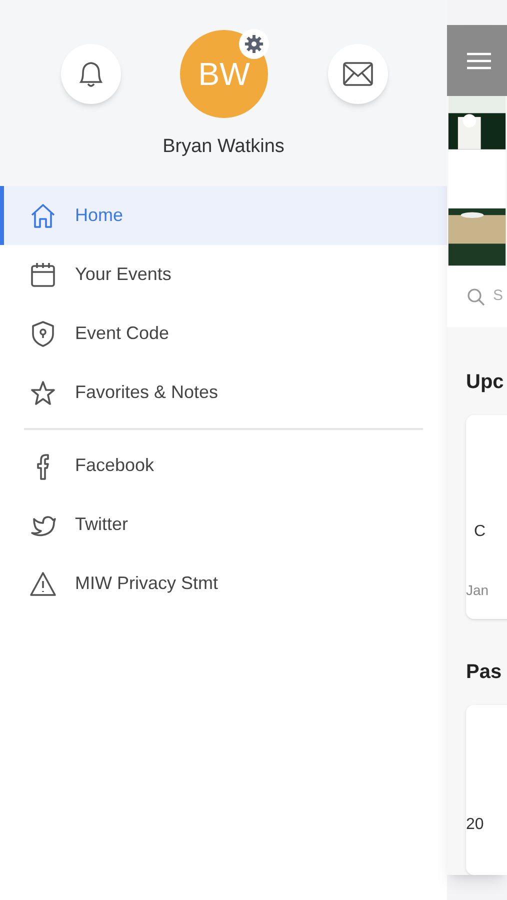 The height and width of the screenshot is (900, 507). I want to click on warning-icon, so click(43, 584).